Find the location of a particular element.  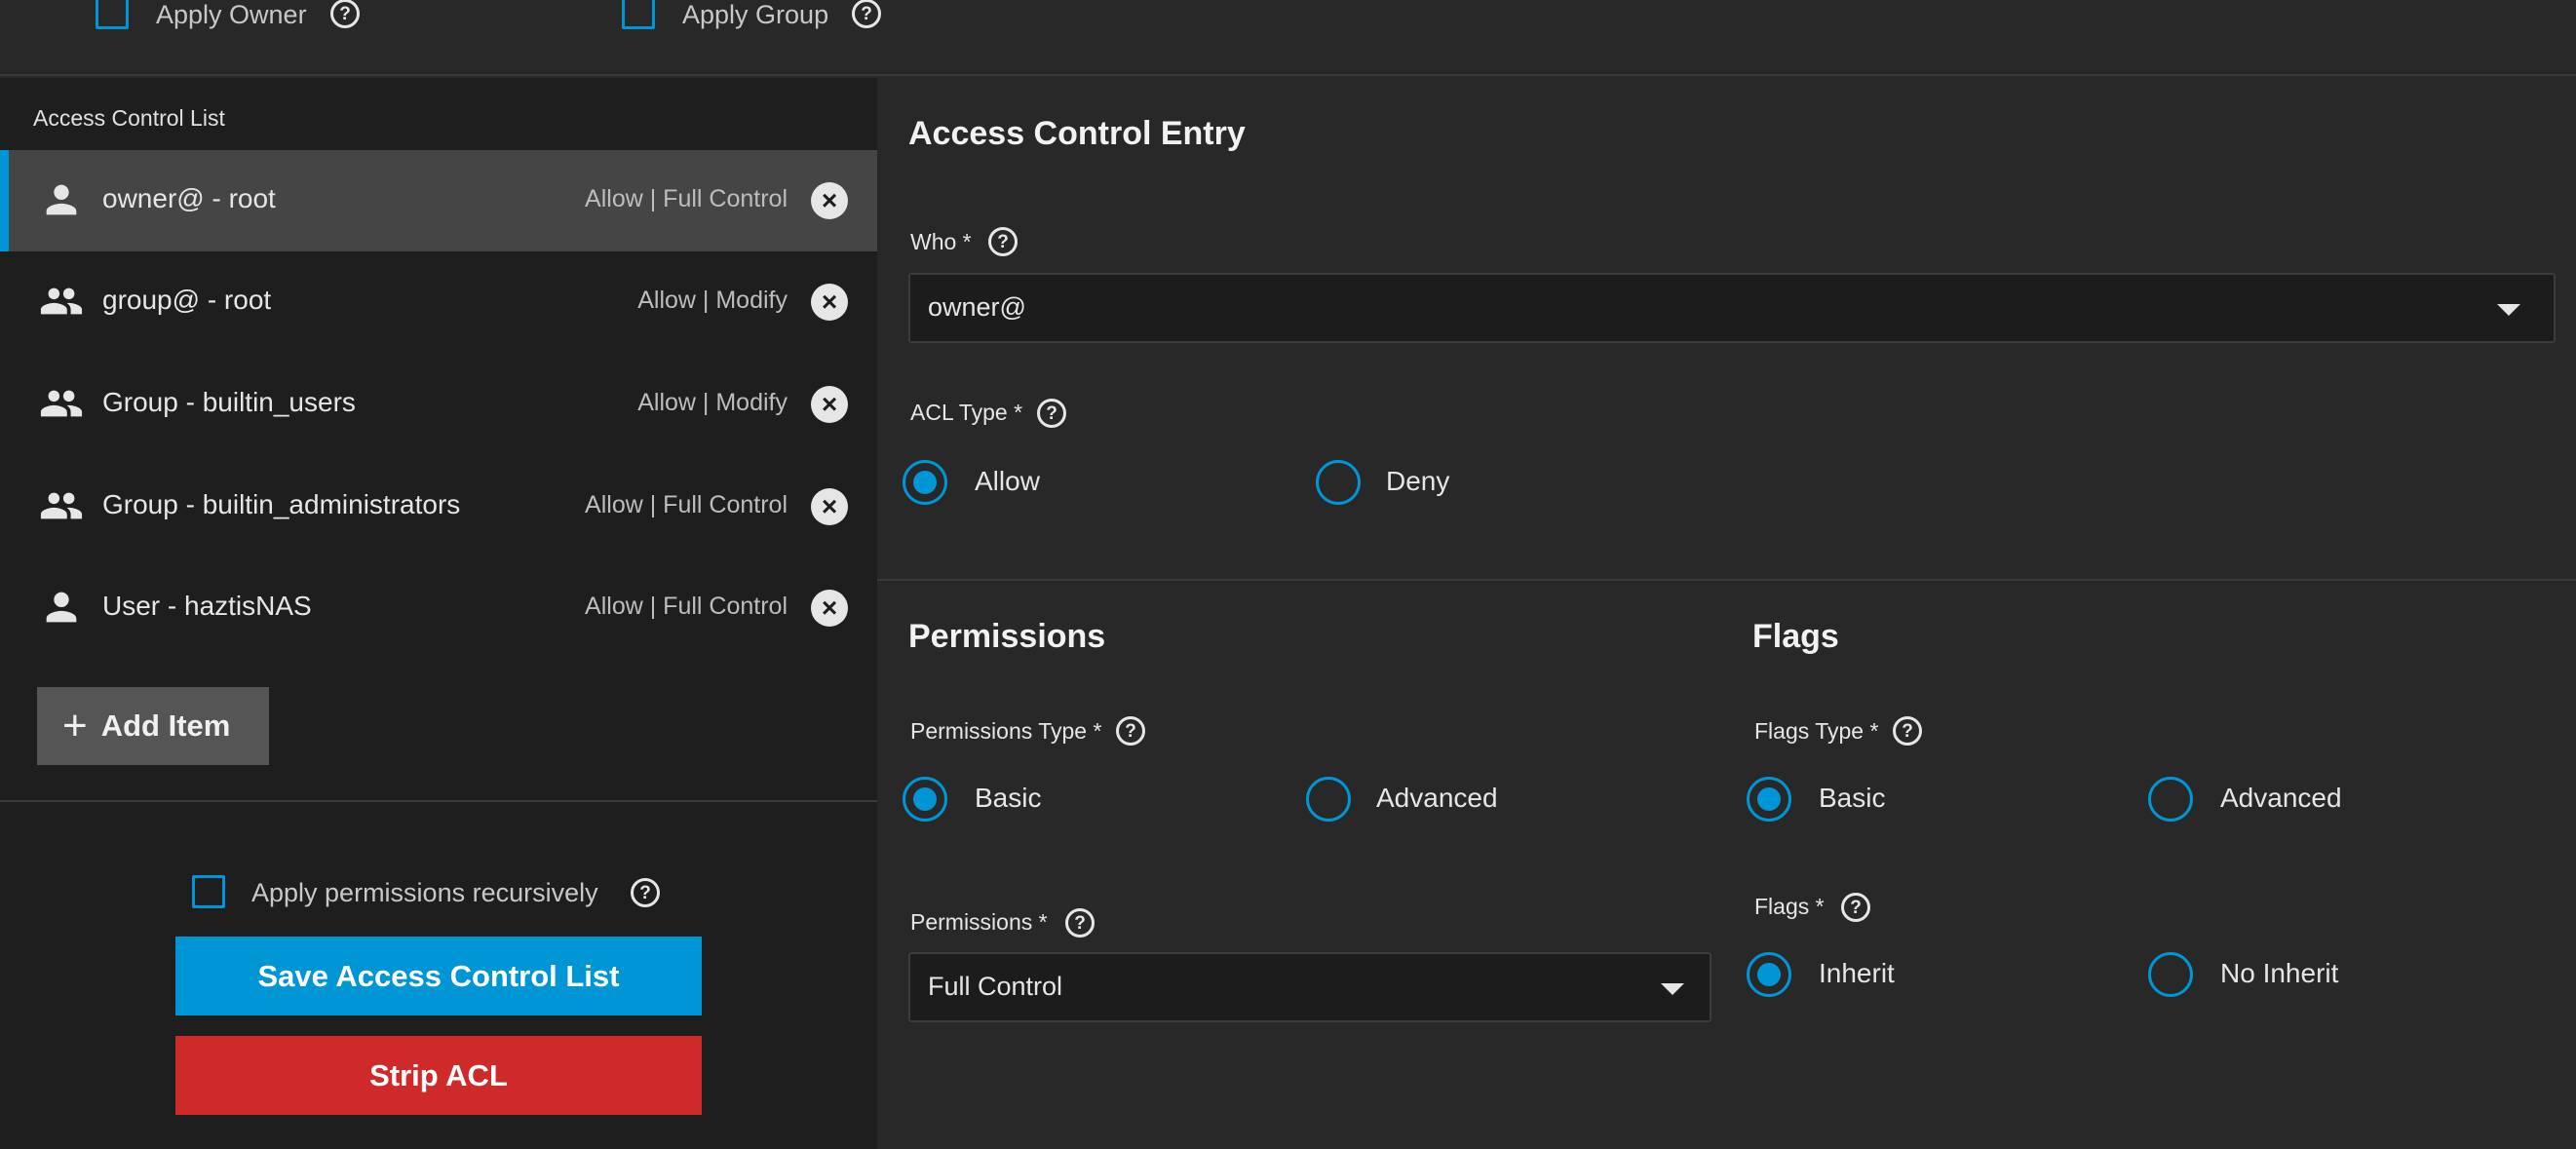

apply-group-label: Apply Group is located at coordinates (755, 14).